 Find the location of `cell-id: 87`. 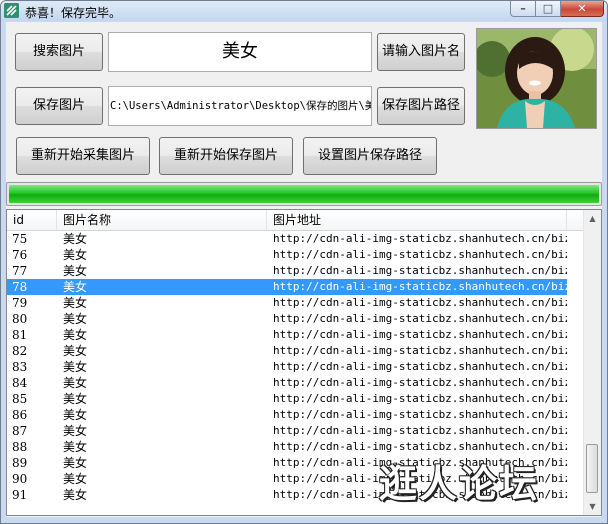

cell-id: 87 is located at coordinates (20, 431).